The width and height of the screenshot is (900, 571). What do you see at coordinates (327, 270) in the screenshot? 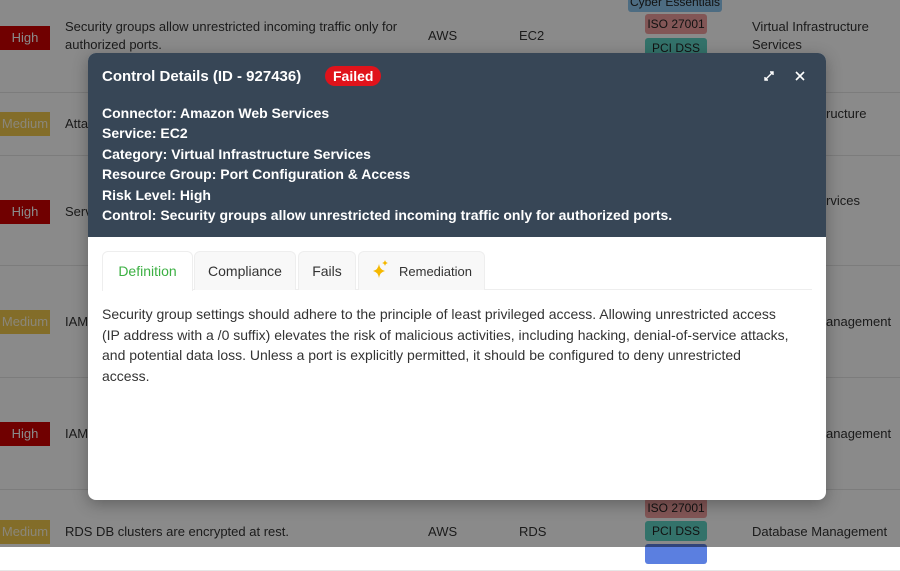
I see `tab-fails: Fails` at bounding box center [327, 270].